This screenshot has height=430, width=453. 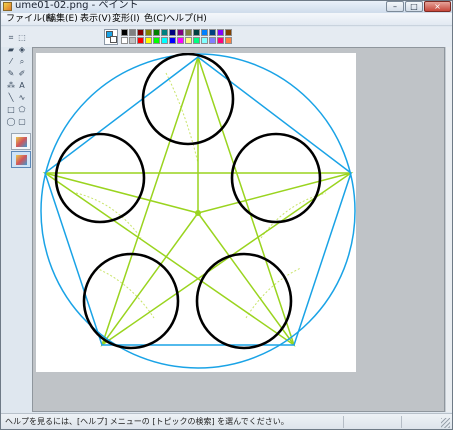 I want to click on guide-curve-right, so click(x=273, y=293).